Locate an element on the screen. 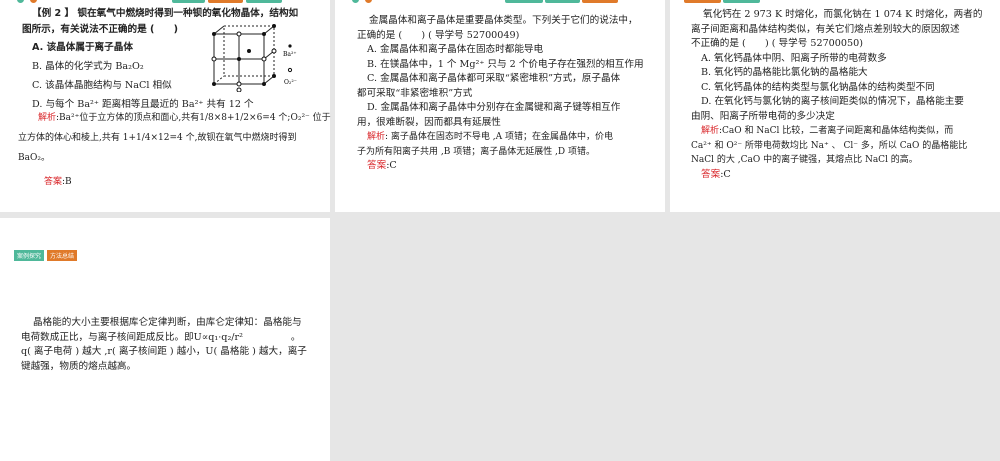 The image size is (1000, 461). option-d-cont: 用，很难断裂，因而都具有延展性 is located at coordinates (429, 122).